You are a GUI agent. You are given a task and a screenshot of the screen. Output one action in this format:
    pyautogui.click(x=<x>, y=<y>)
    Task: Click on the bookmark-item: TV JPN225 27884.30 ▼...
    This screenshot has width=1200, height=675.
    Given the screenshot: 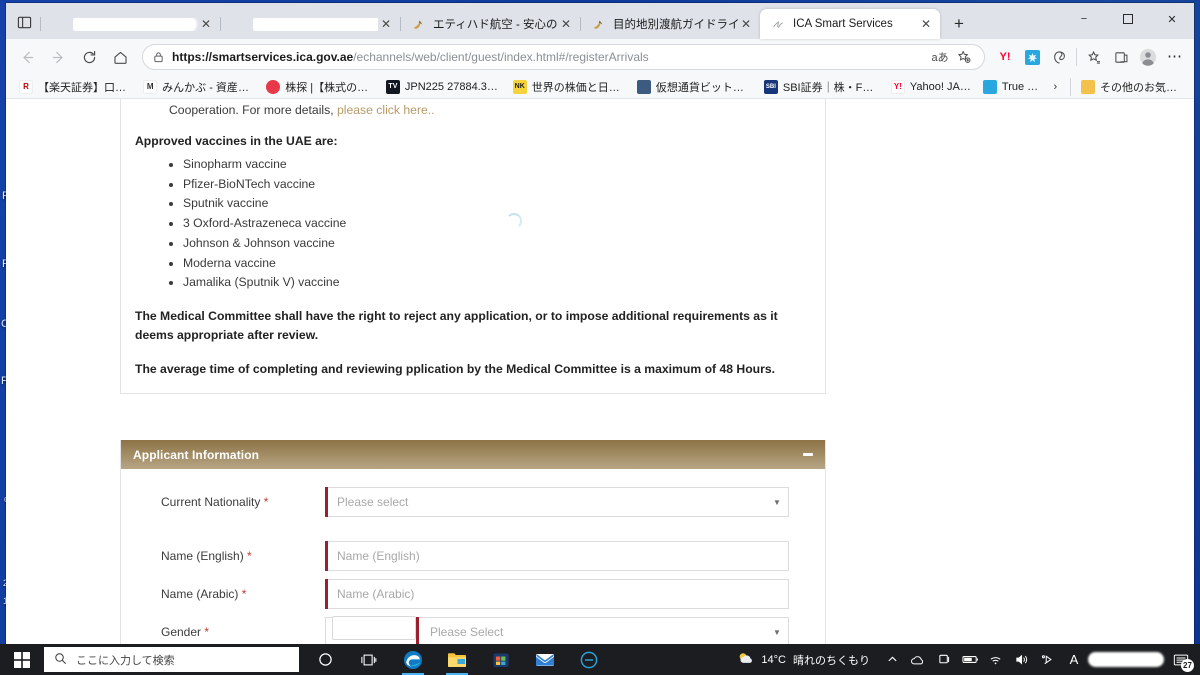 What is the action you would take?
    pyautogui.click(x=443, y=87)
    